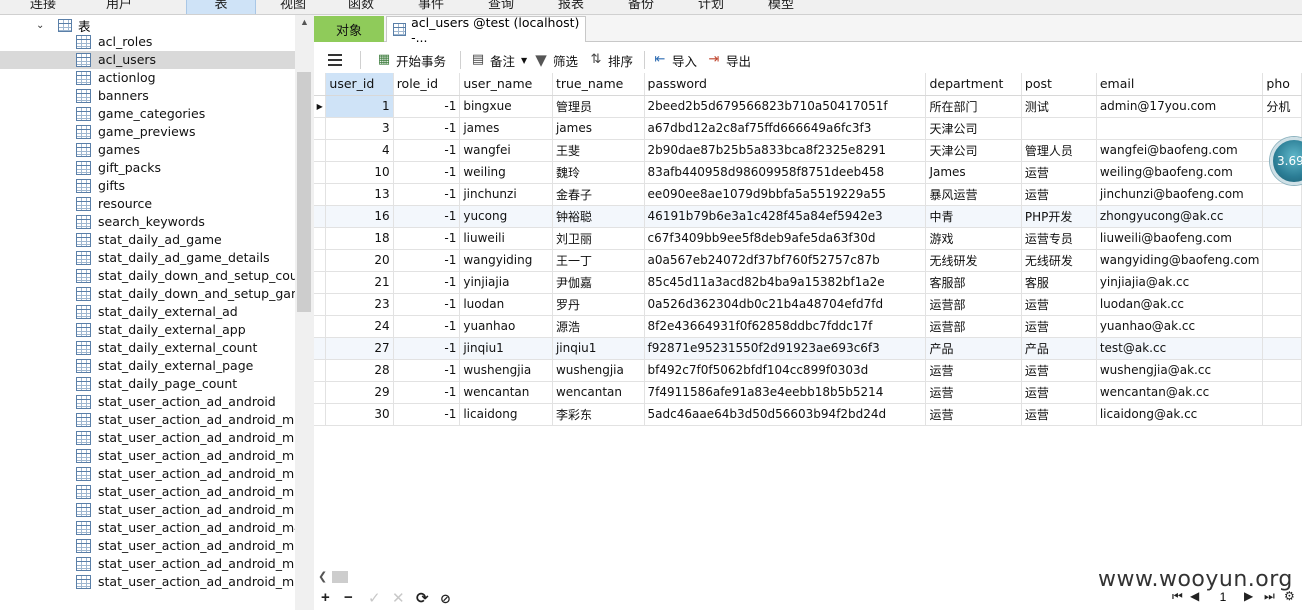  Describe the element at coordinates (147, 132) in the screenshot. I see `tree-item-table: game_previews` at that location.